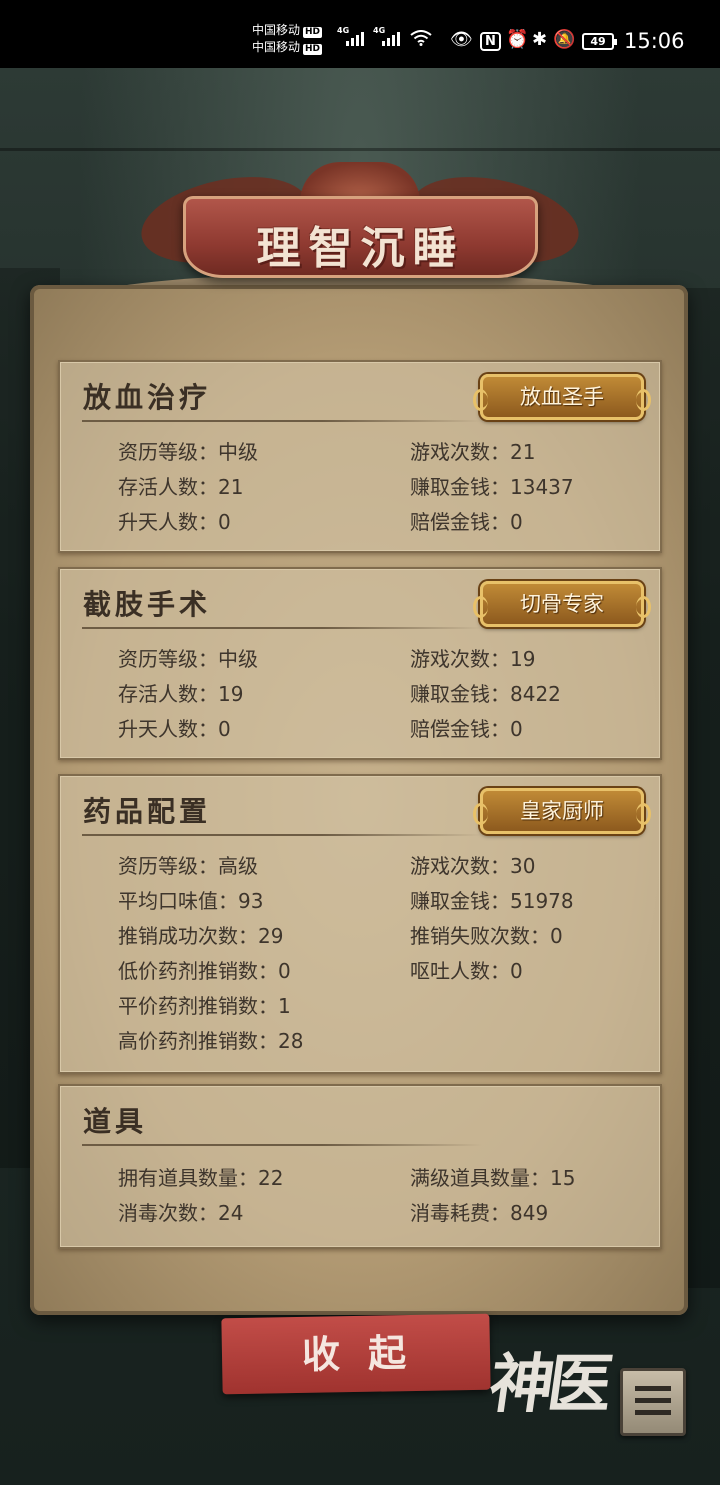 The image size is (720, 1485). What do you see at coordinates (479, 1213) in the screenshot?
I see `stat-disinfect-cost: 消毒耗费：849` at bounding box center [479, 1213].